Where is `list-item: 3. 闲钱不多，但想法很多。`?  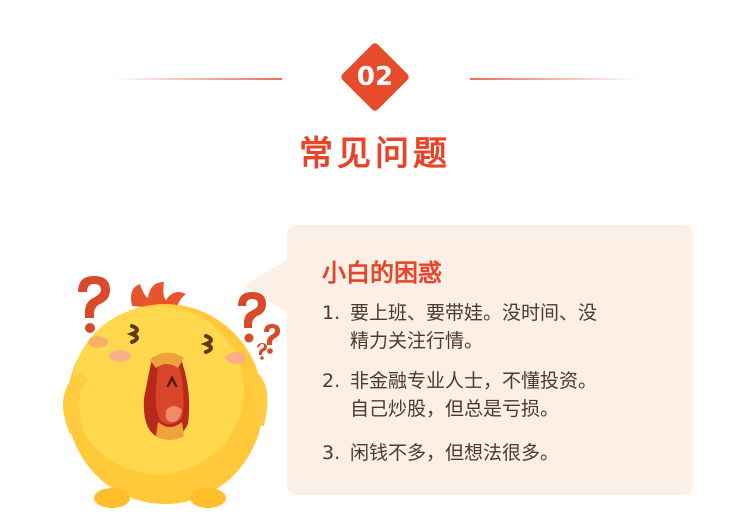 list-item: 3. 闲钱不多，但想法很多。 is located at coordinates (440, 453).